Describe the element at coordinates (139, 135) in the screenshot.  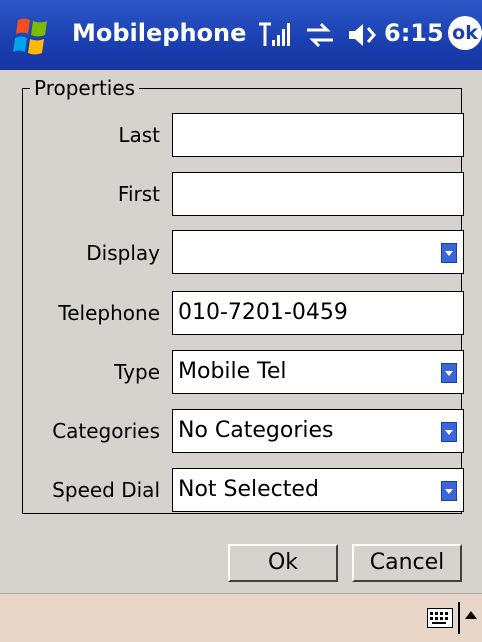
I see `last-label: Last` at that location.